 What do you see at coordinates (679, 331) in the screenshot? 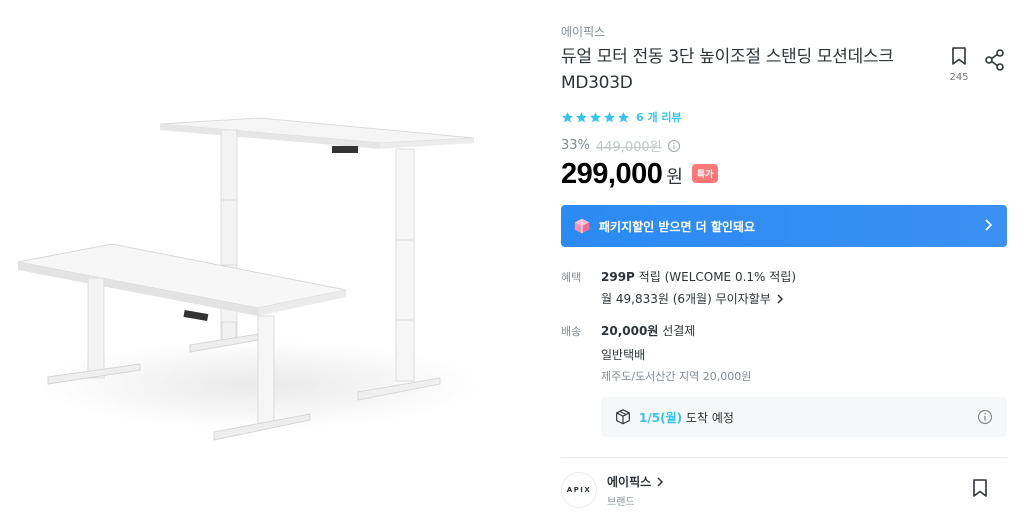
I see `delivery-fee-desc: 선결제` at bounding box center [679, 331].